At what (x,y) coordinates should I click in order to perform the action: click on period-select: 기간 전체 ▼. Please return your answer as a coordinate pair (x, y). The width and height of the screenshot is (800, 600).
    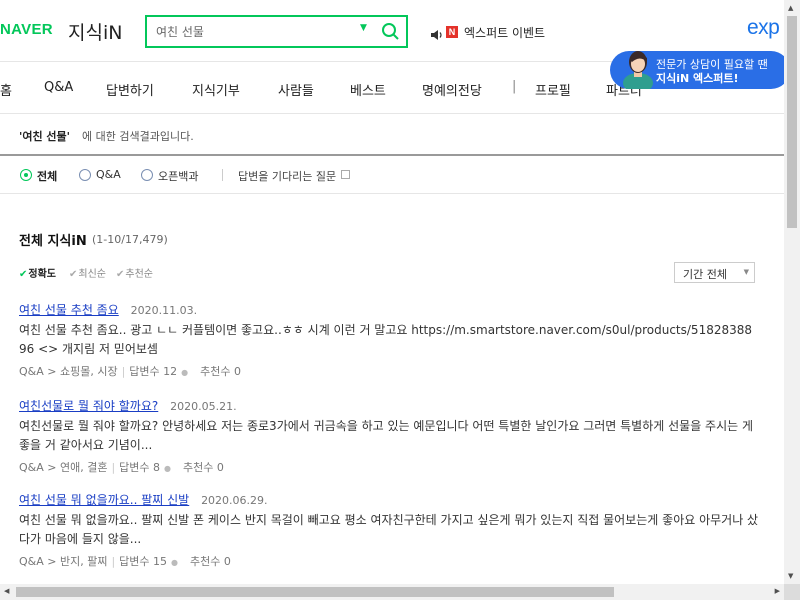
    Looking at the image, I should click on (714, 272).